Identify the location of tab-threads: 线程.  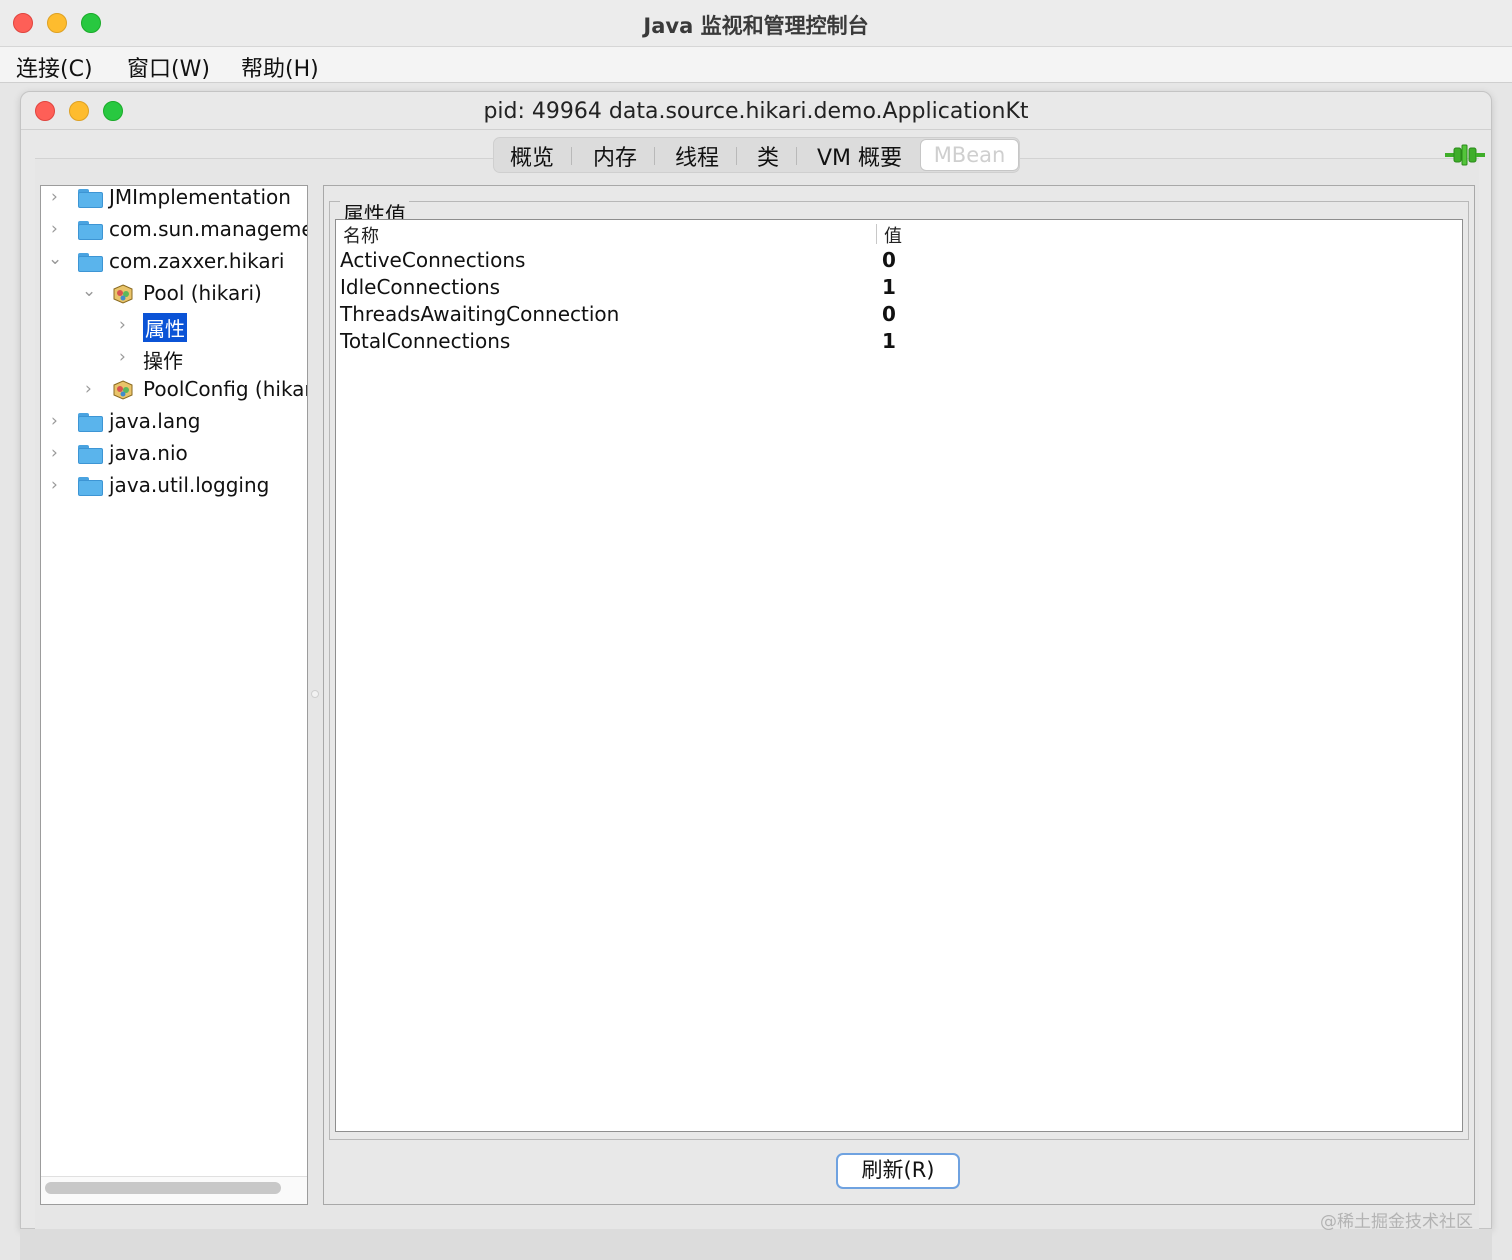
(697, 156).